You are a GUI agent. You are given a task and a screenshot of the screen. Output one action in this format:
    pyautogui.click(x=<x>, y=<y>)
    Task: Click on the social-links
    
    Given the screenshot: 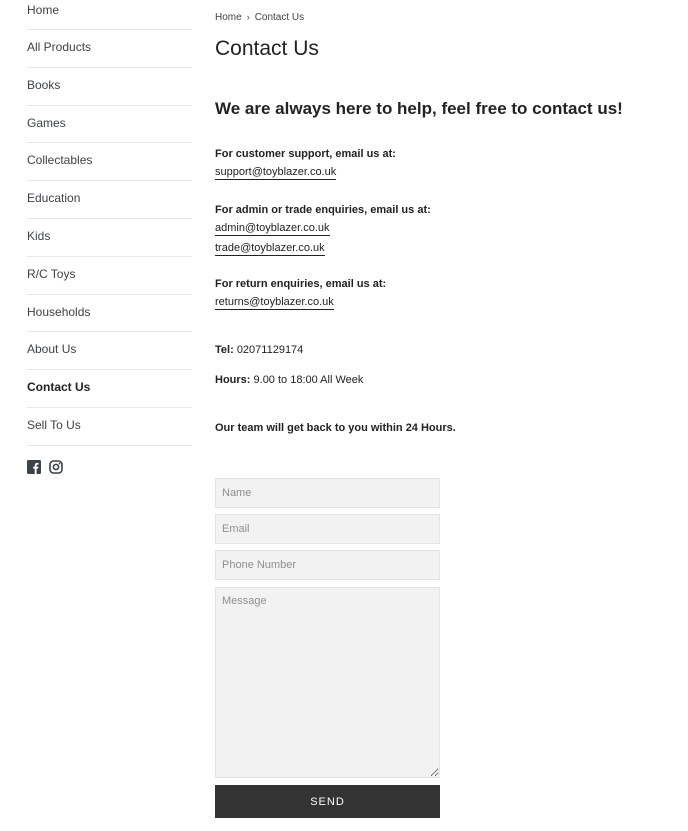 What is the action you would take?
    pyautogui.click(x=109, y=466)
    